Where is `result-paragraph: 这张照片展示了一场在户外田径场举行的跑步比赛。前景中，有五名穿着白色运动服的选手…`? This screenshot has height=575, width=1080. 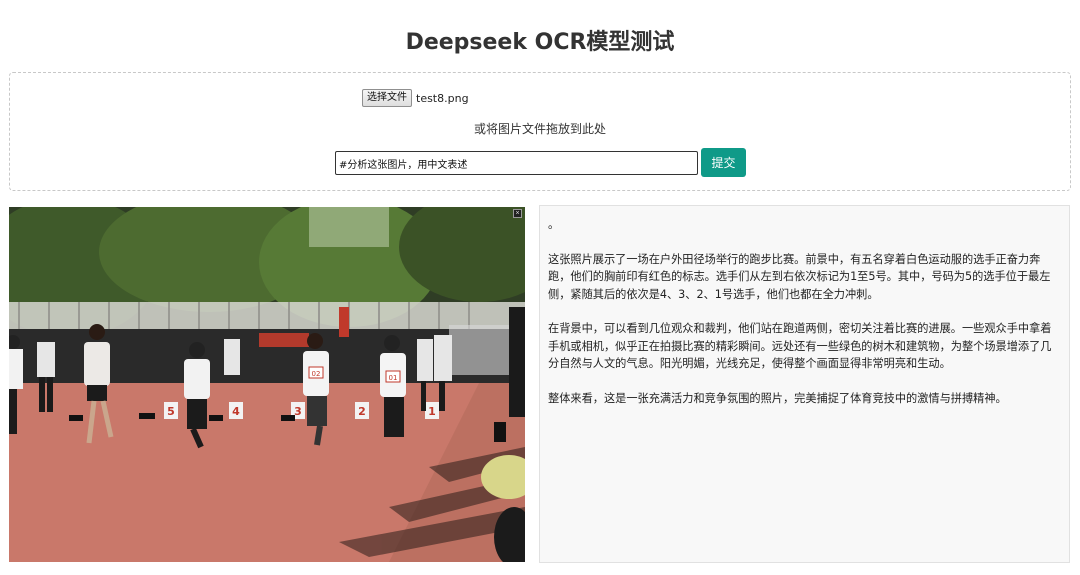 result-paragraph: 这张照片展示了一场在户外田径场举行的跑步比赛。前景中，有五名穿着白色运动服的选手… is located at coordinates (799, 276).